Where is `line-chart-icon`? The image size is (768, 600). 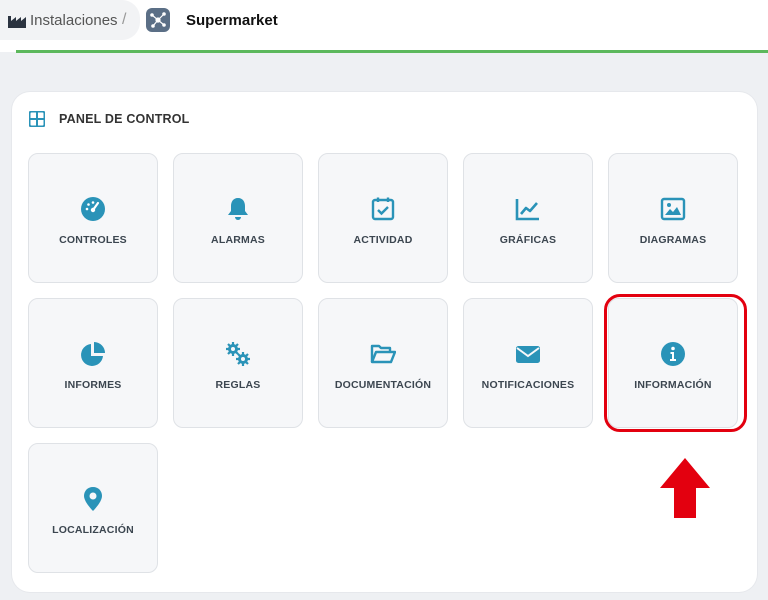 line-chart-icon is located at coordinates (527, 210).